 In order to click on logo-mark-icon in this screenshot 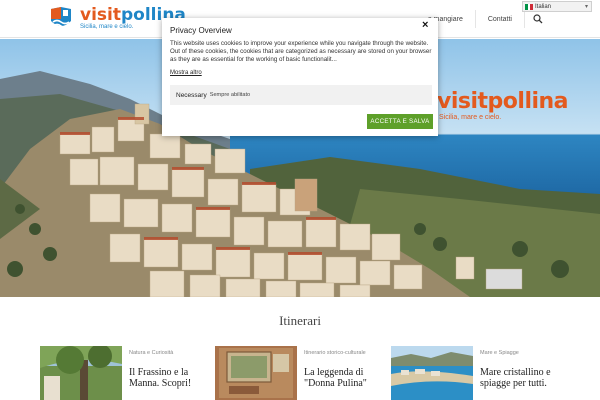, I will do `click(61, 18)`.